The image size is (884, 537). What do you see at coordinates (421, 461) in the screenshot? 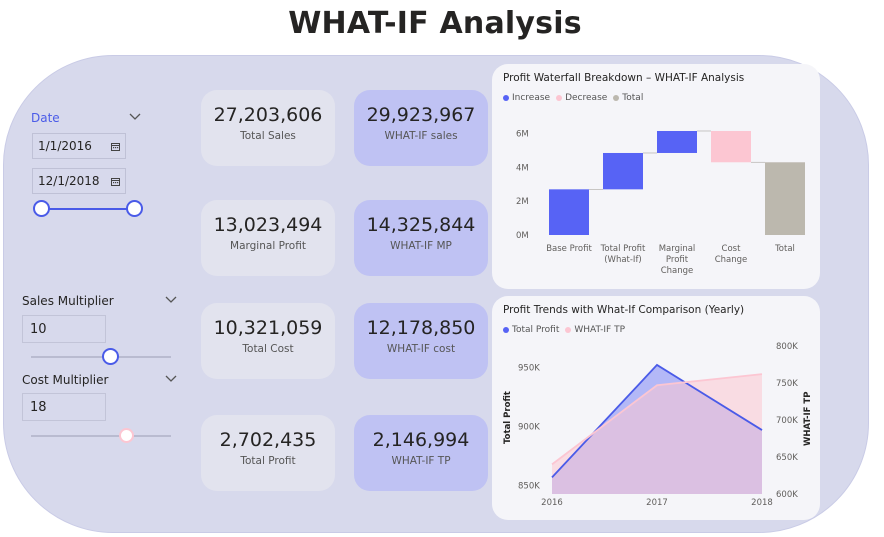
I see `kpi-label: WHAT-IF TP` at bounding box center [421, 461].